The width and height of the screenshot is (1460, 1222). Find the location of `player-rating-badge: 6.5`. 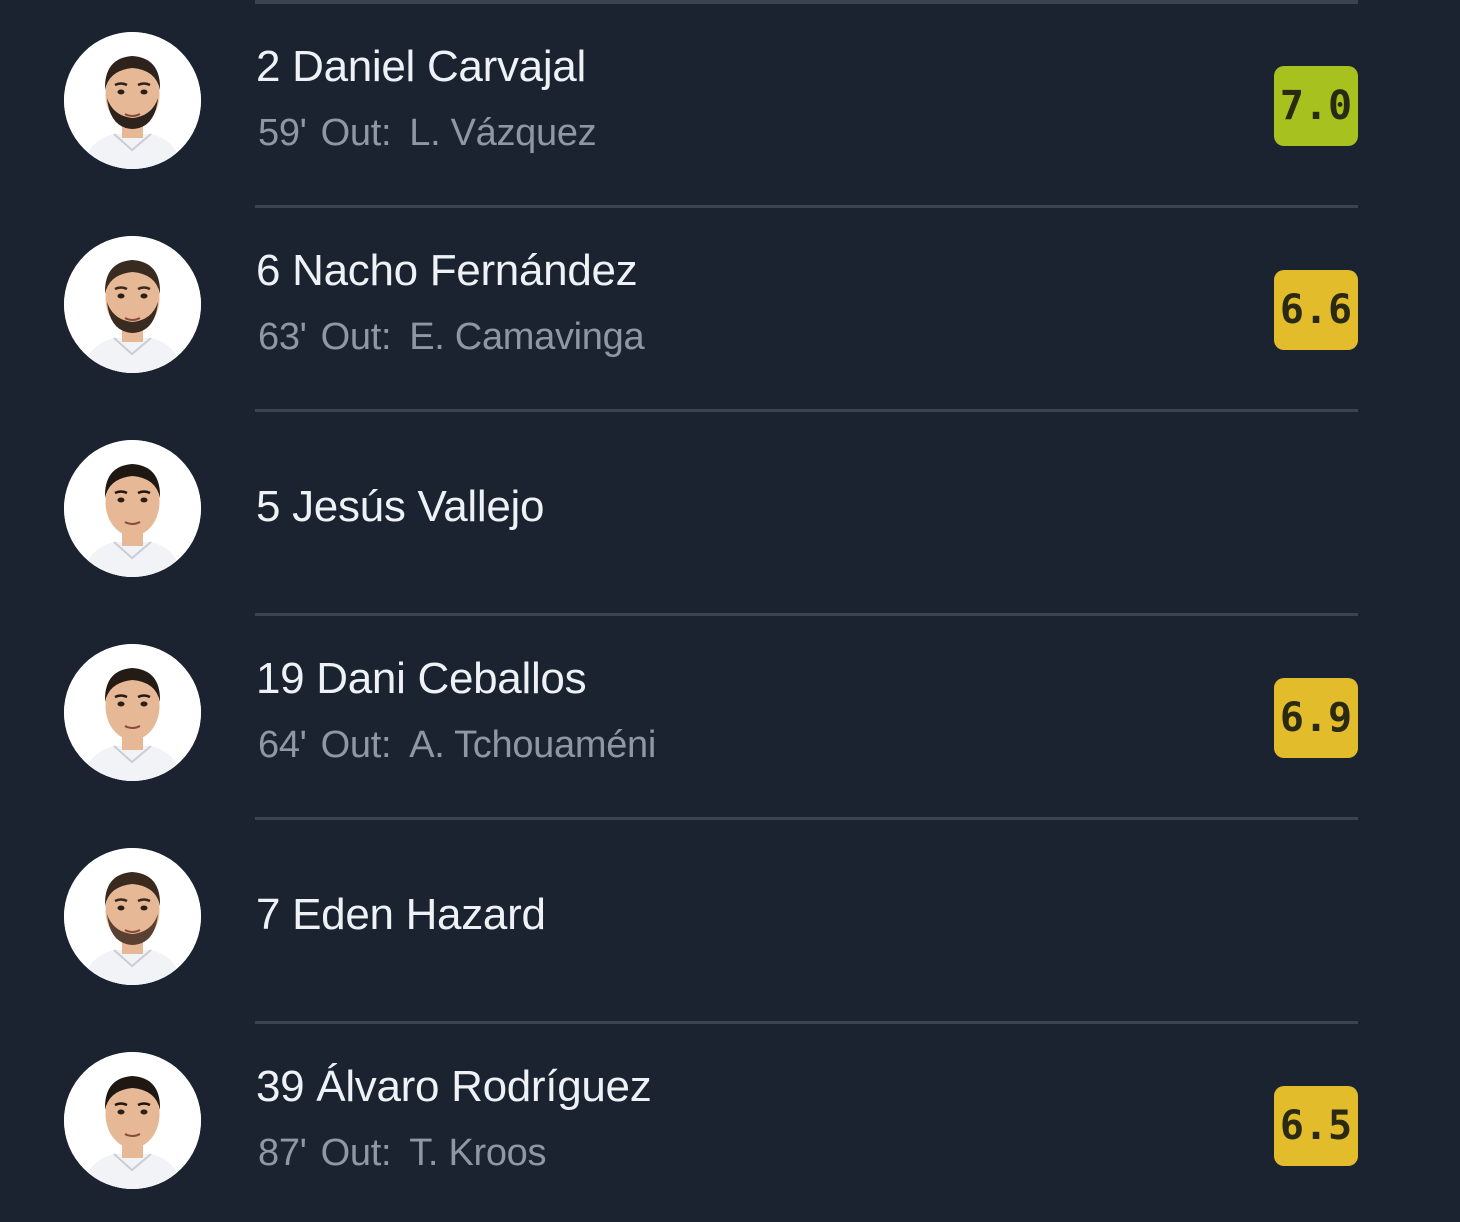

player-rating-badge: 6.5 is located at coordinates (1316, 1126).